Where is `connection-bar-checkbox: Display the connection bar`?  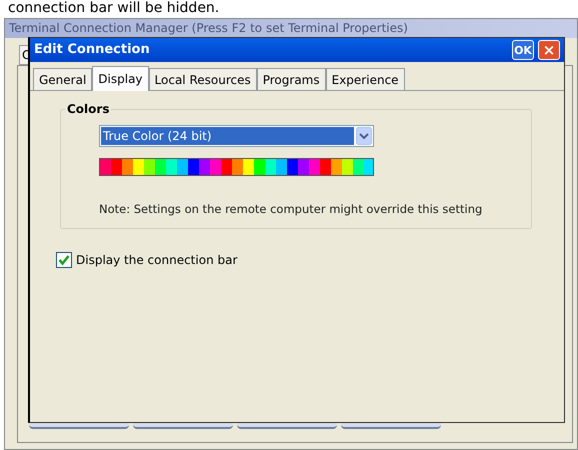 connection-bar-checkbox: Display the connection bar is located at coordinates (297, 260).